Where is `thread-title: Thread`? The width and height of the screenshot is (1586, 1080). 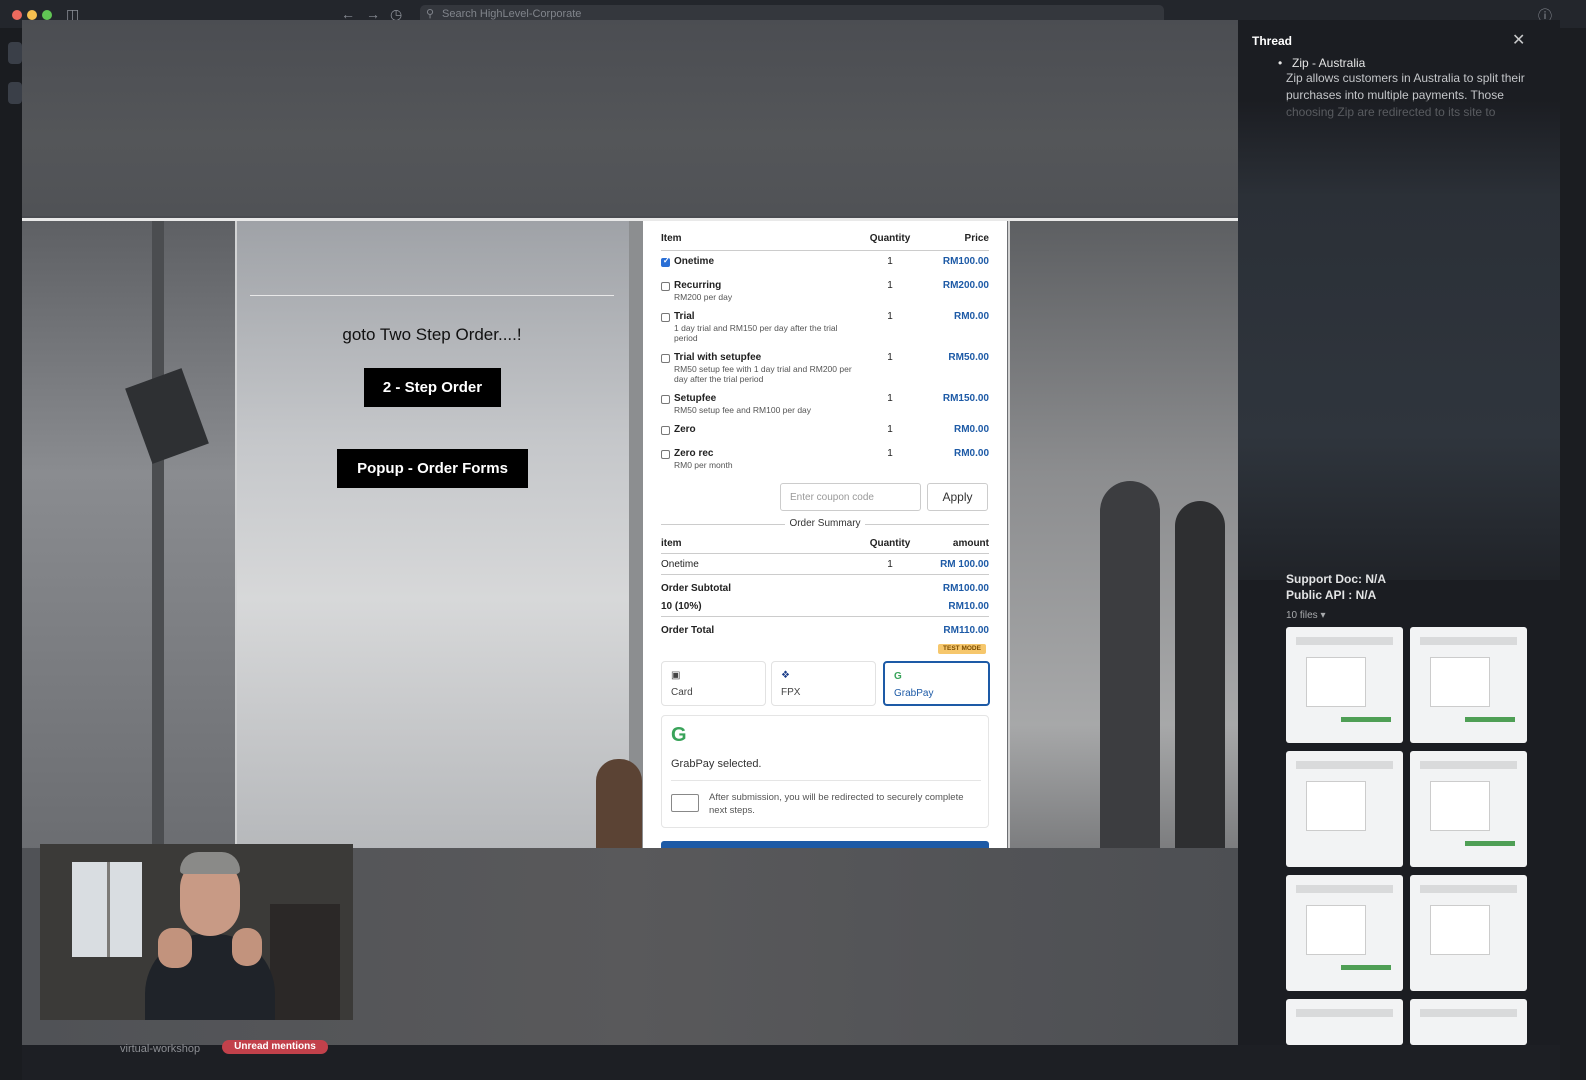 thread-title: Thread is located at coordinates (1272, 41).